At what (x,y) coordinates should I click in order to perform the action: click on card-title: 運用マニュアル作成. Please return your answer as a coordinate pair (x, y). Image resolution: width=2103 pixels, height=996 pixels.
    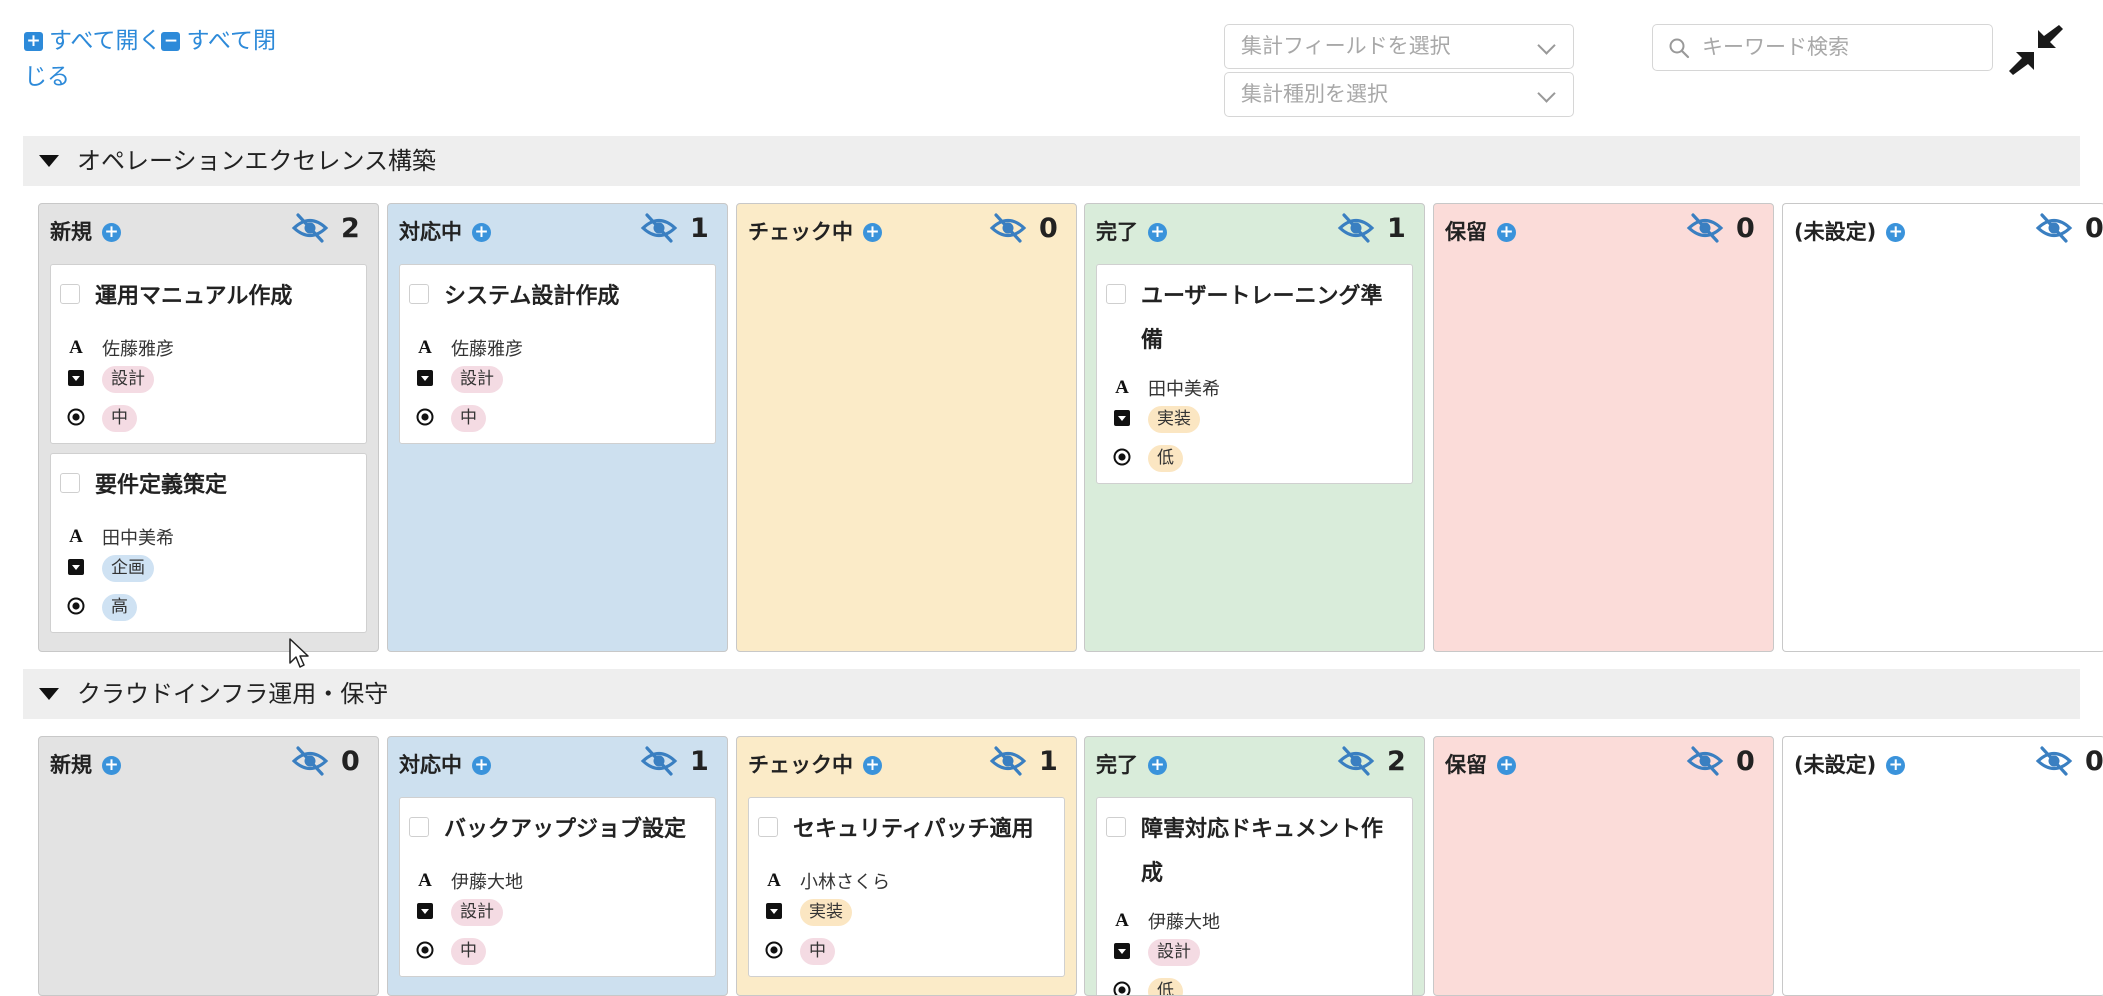
    Looking at the image, I should click on (225, 297).